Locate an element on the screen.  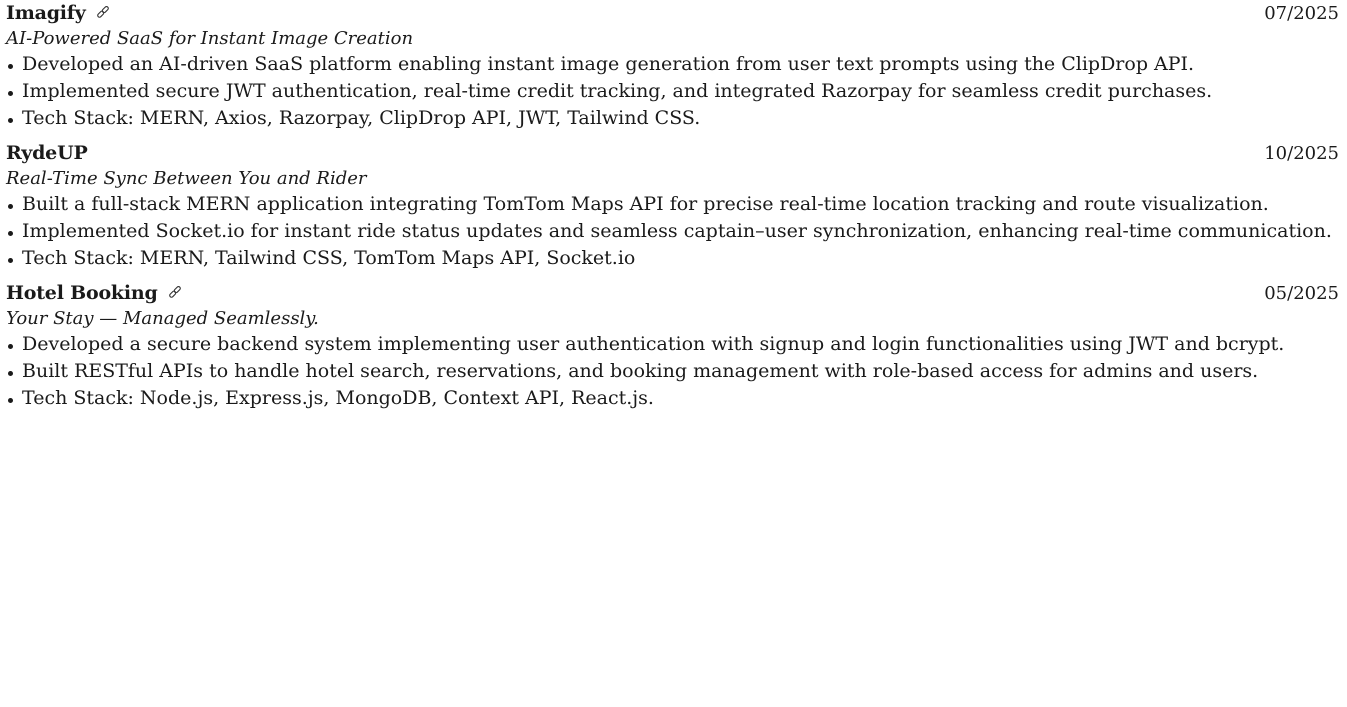
project-date: 10/2025 is located at coordinates (1301, 153).